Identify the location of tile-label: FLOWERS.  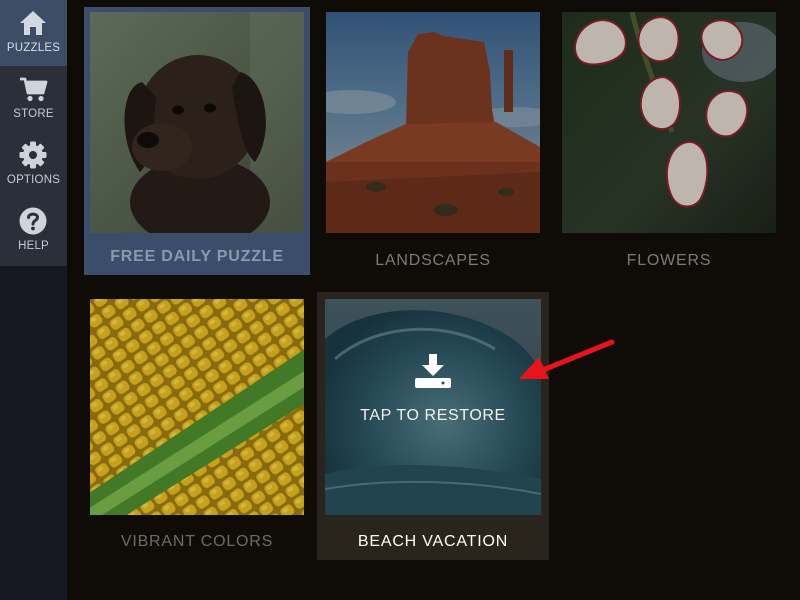
(669, 260).